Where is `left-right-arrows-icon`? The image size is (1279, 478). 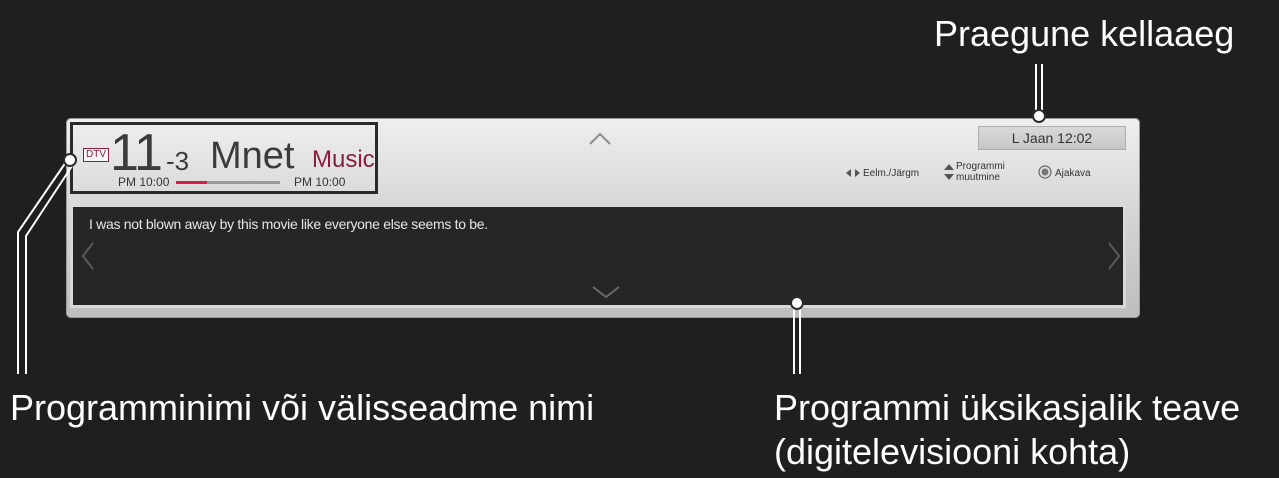 left-right-arrows-icon is located at coordinates (853, 173).